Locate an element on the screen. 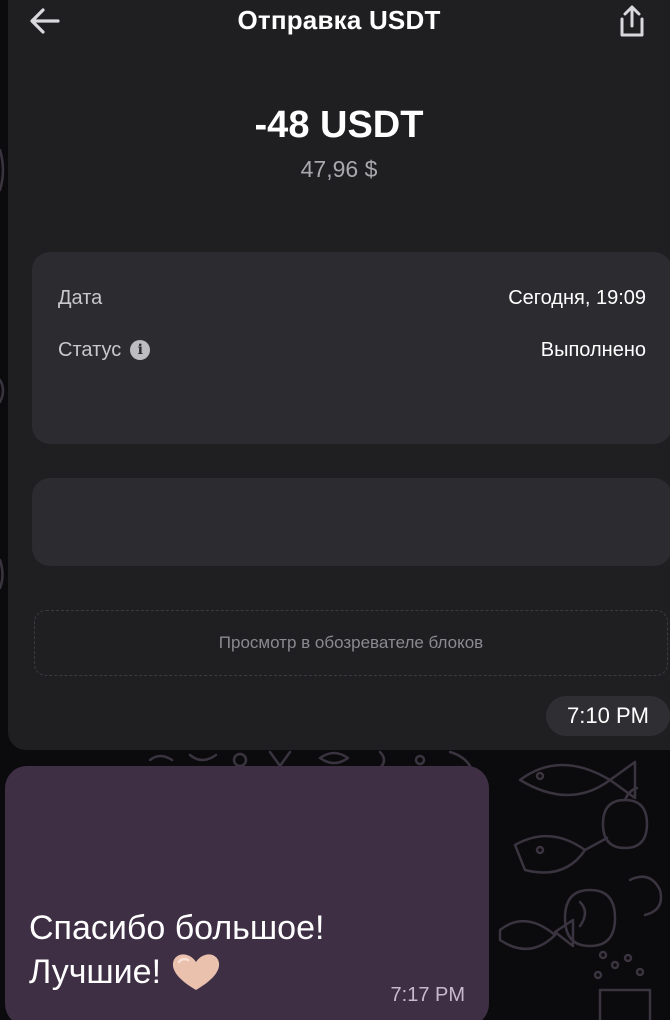 This screenshot has width=670, height=1020. message-timestamp: 7:17 PM is located at coordinates (427, 995).